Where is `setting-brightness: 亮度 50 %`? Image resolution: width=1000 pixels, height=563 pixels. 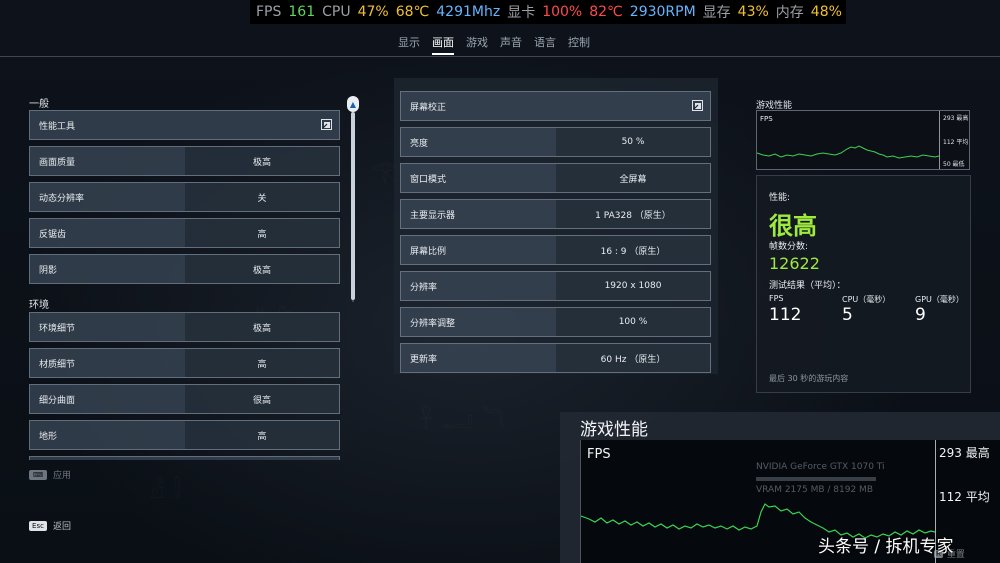
setting-brightness: 亮度 50 % is located at coordinates (555, 142).